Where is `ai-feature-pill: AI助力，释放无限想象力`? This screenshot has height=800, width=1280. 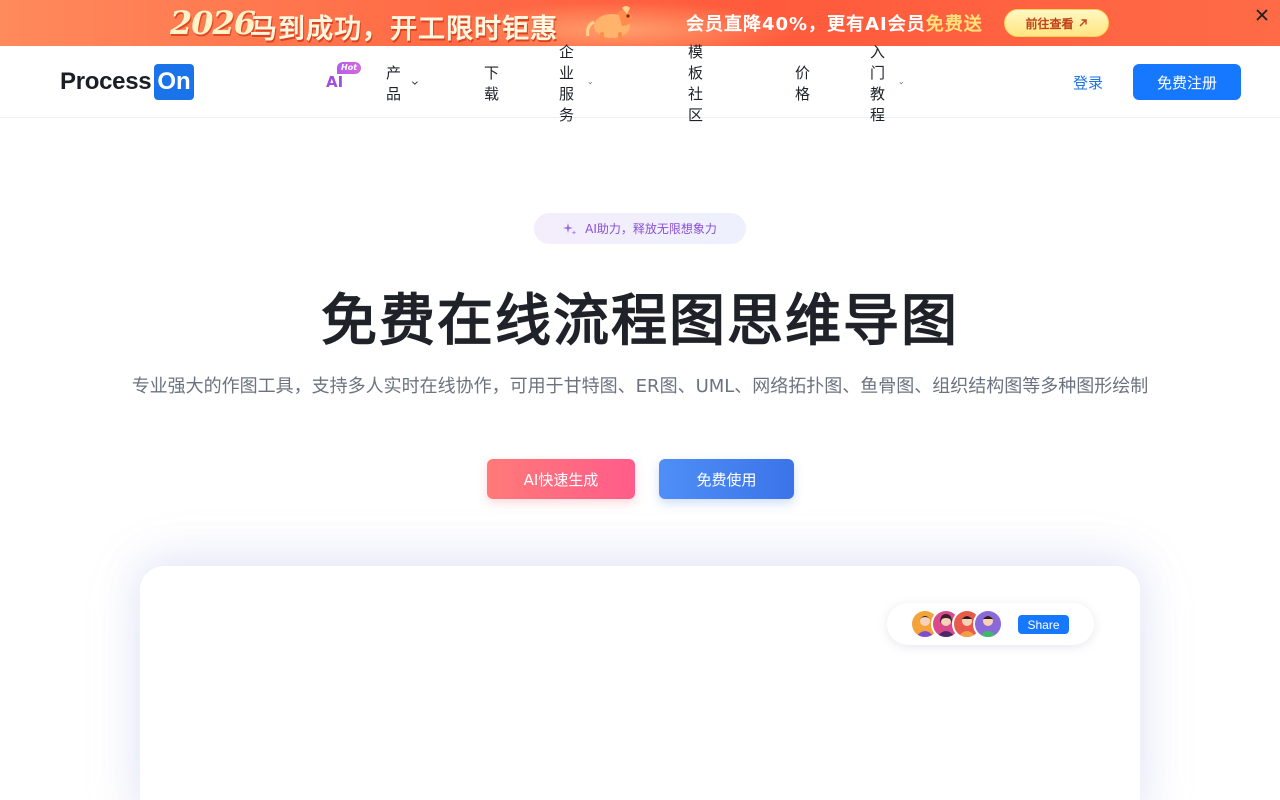 ai-feature-pill: AI助力，释放无限想象力 is located at coordinates (640, 228).